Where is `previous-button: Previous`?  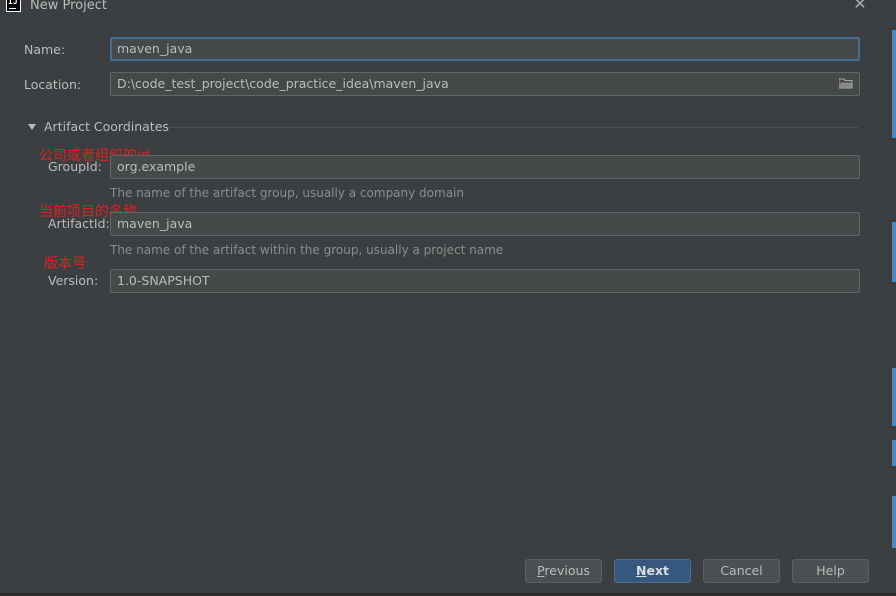
previous-button: Previous is located at coordinates (563, 571).